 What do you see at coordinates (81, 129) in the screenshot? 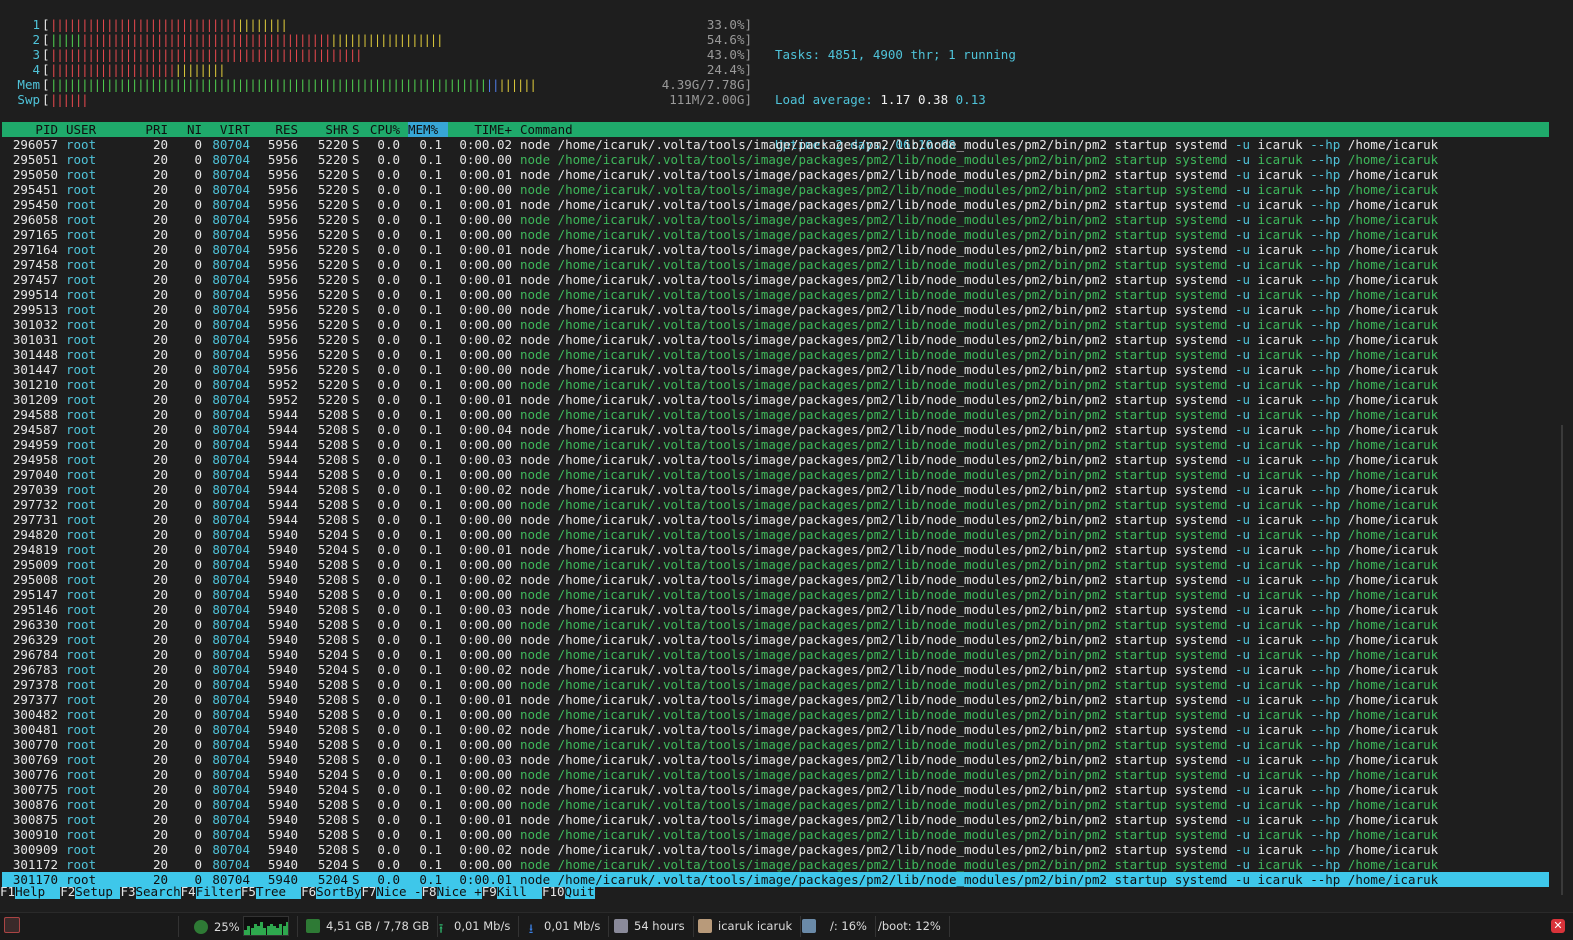
I see `col-user: USER` at bounding box center [81, 129].